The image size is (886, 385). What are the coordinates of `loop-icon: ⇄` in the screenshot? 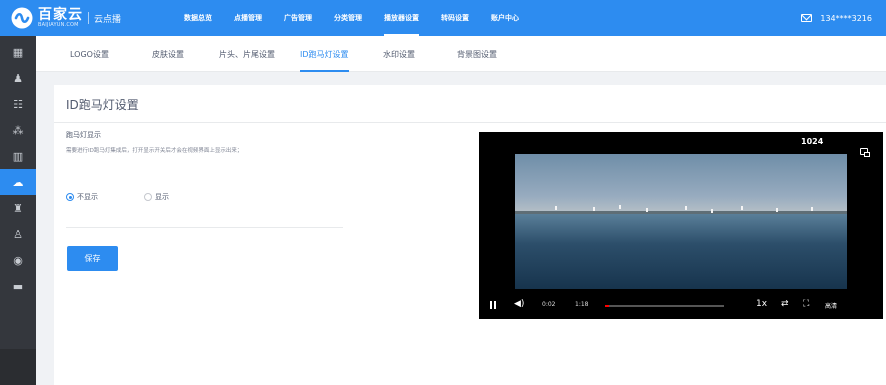 It's located at (785, 304).